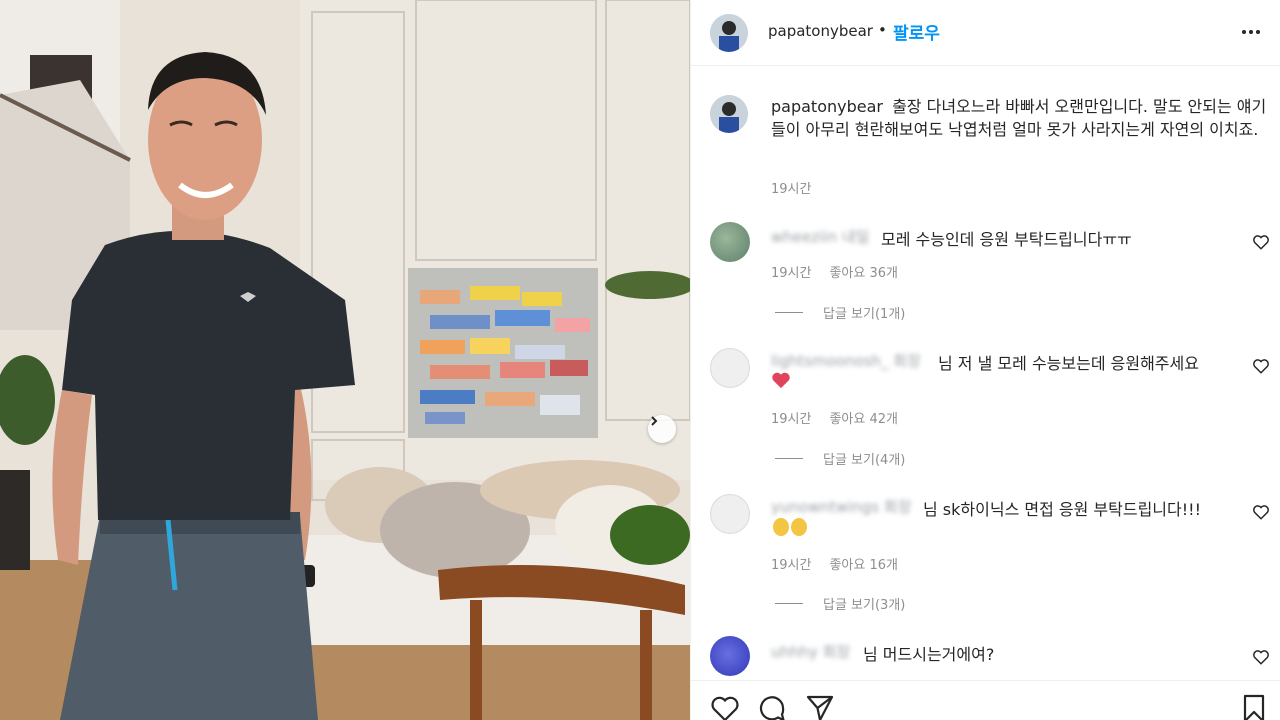 This screenshot has height=720, width=1280. What do you see at coordinates (827, 106) in the screenshot?
I see `caption-username: papatonybear` at bounding box center [827, 106].